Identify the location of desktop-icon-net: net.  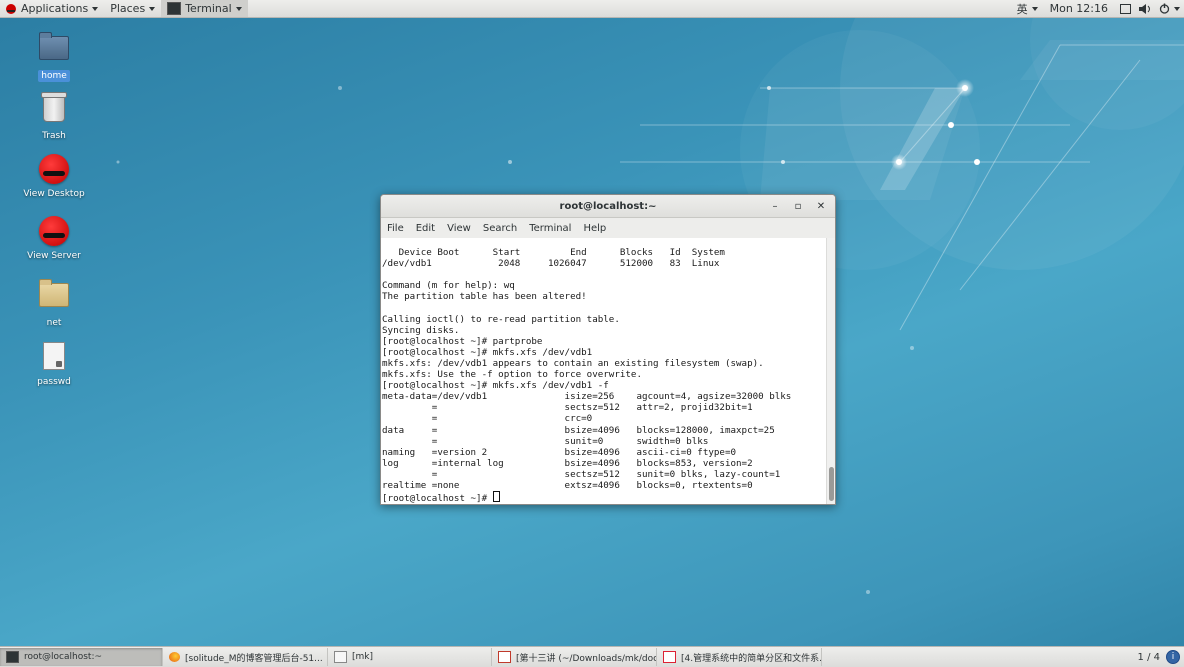
(54, 303).